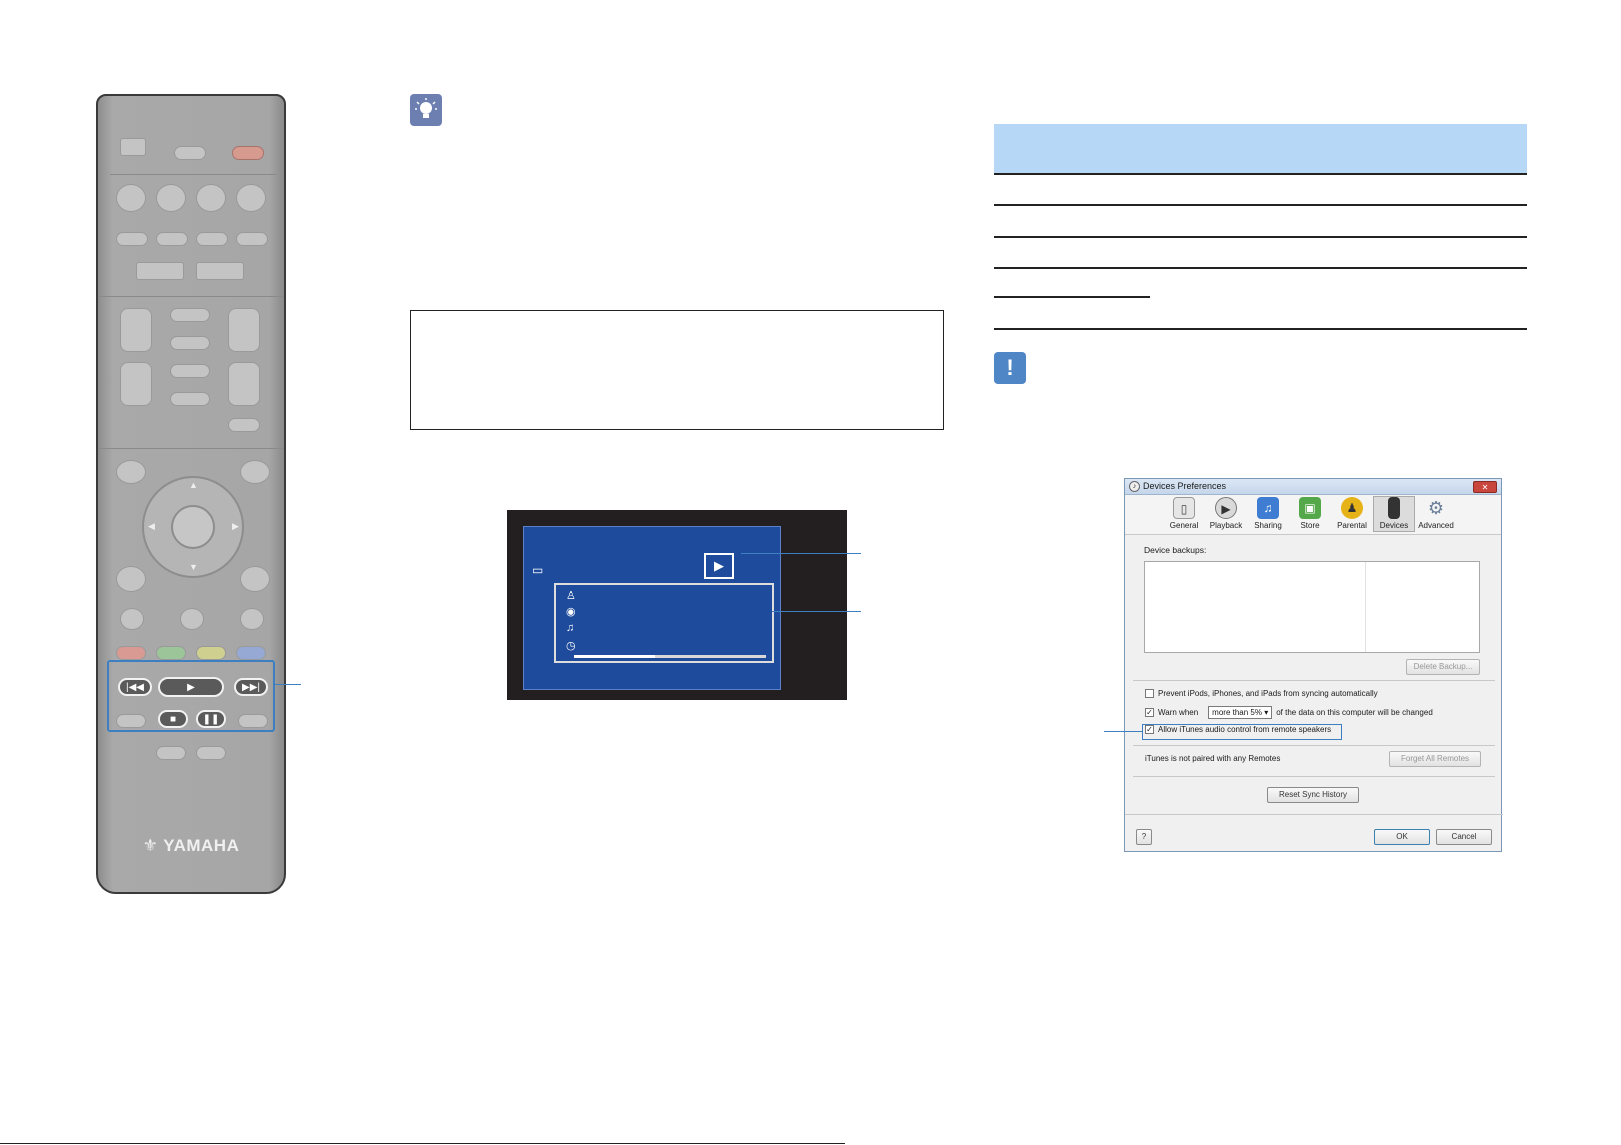 The height and width of the screenshot is (1145, 1621). Describe the element at coordinates (1464, 837) in the screenshot. I see `cancel-button: Cancel` at that location.